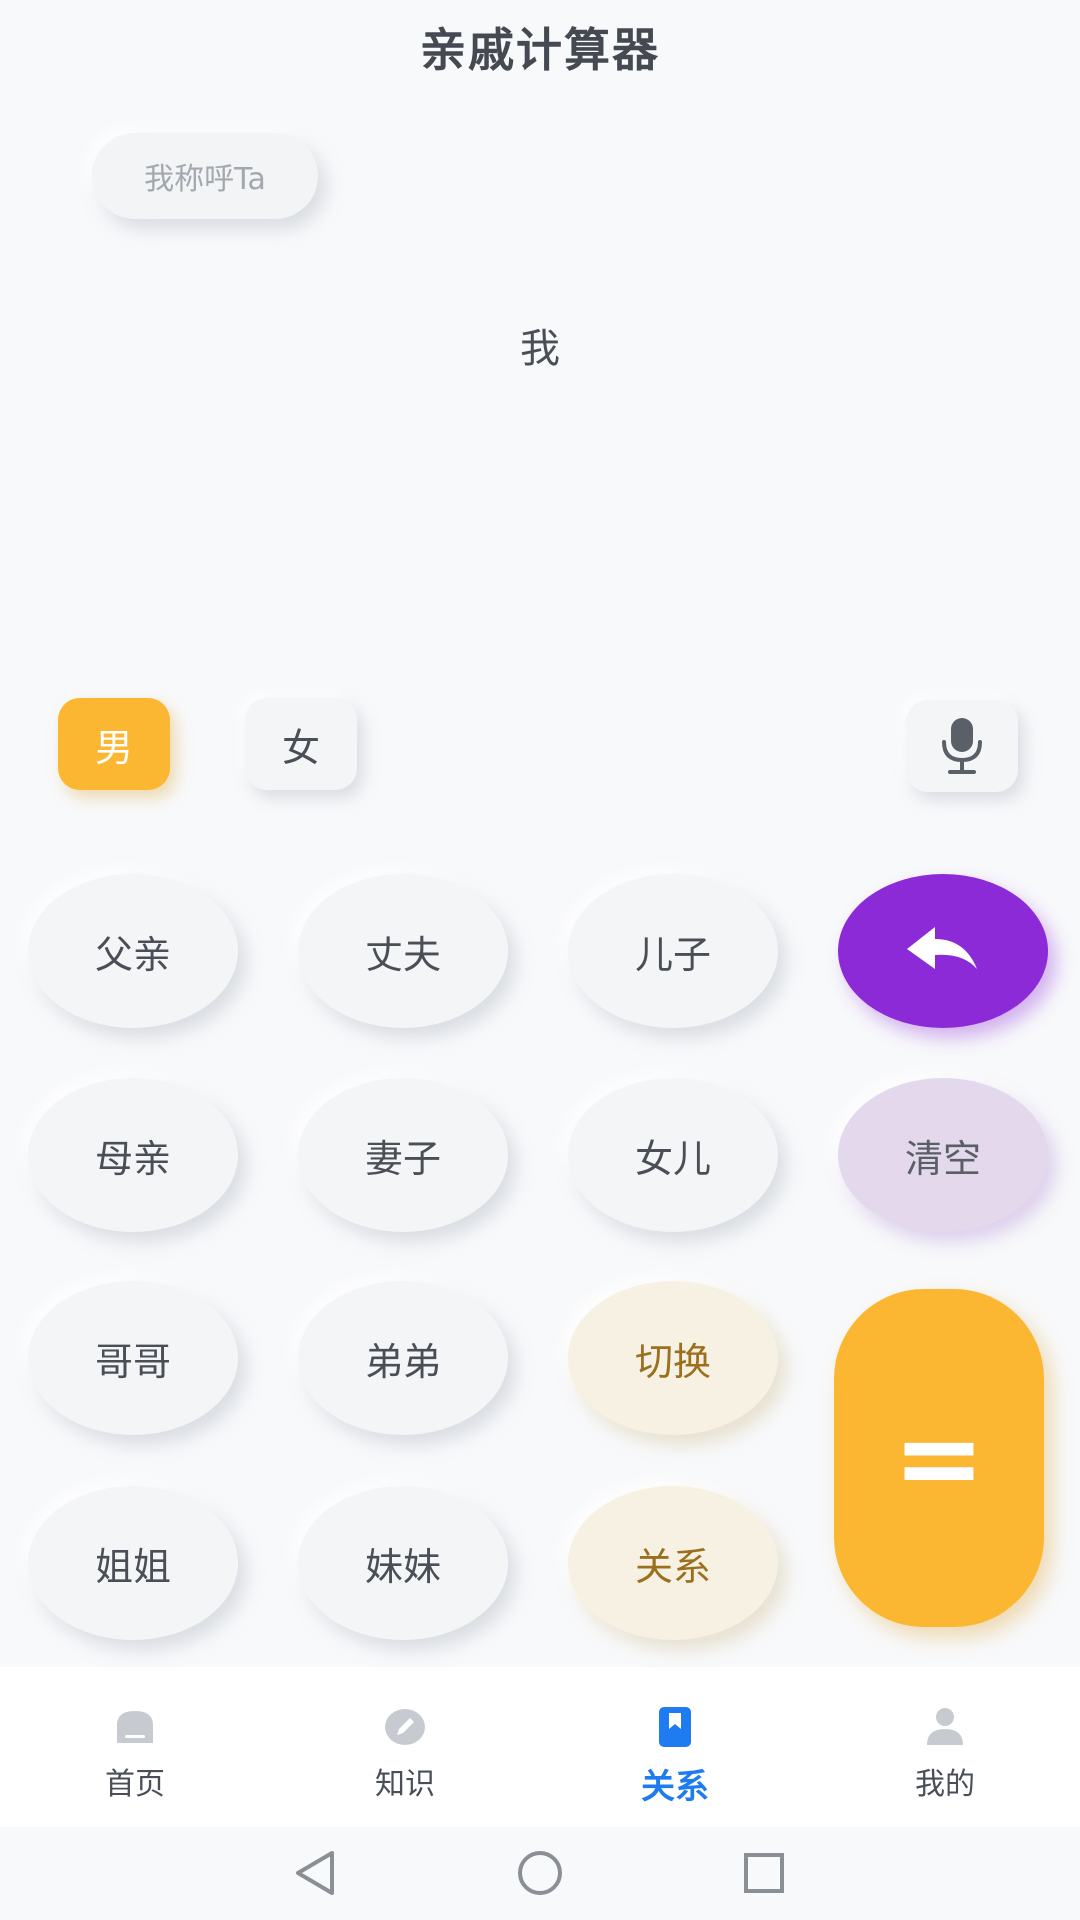 The width and height of the screenshot is (1080, 1920). What do you see at coordinates (675, 1787) in the screenshot?
I see `tab-relation-label: 关系` at bounding box center [675, 1787].